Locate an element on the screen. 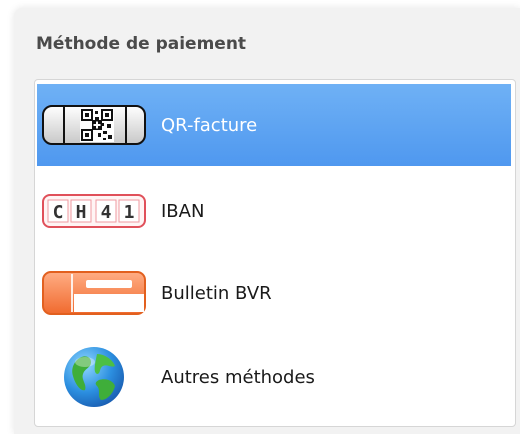  svg-text: C is located at coordinates (58, 212).